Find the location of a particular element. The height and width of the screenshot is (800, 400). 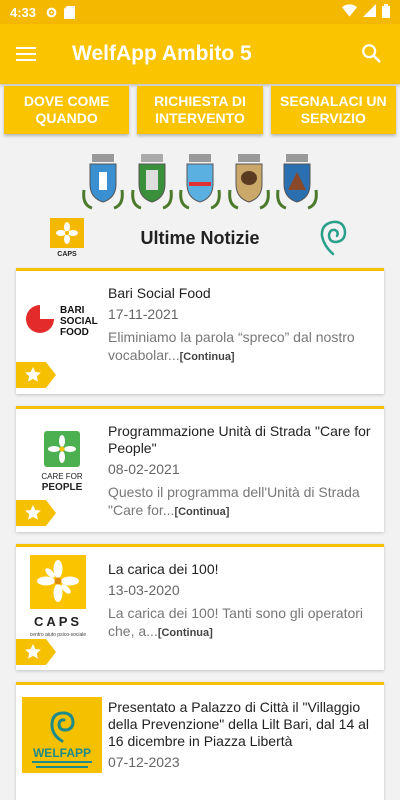

welfapp-logo: WELFAPP is located at coordinates (62, 735).